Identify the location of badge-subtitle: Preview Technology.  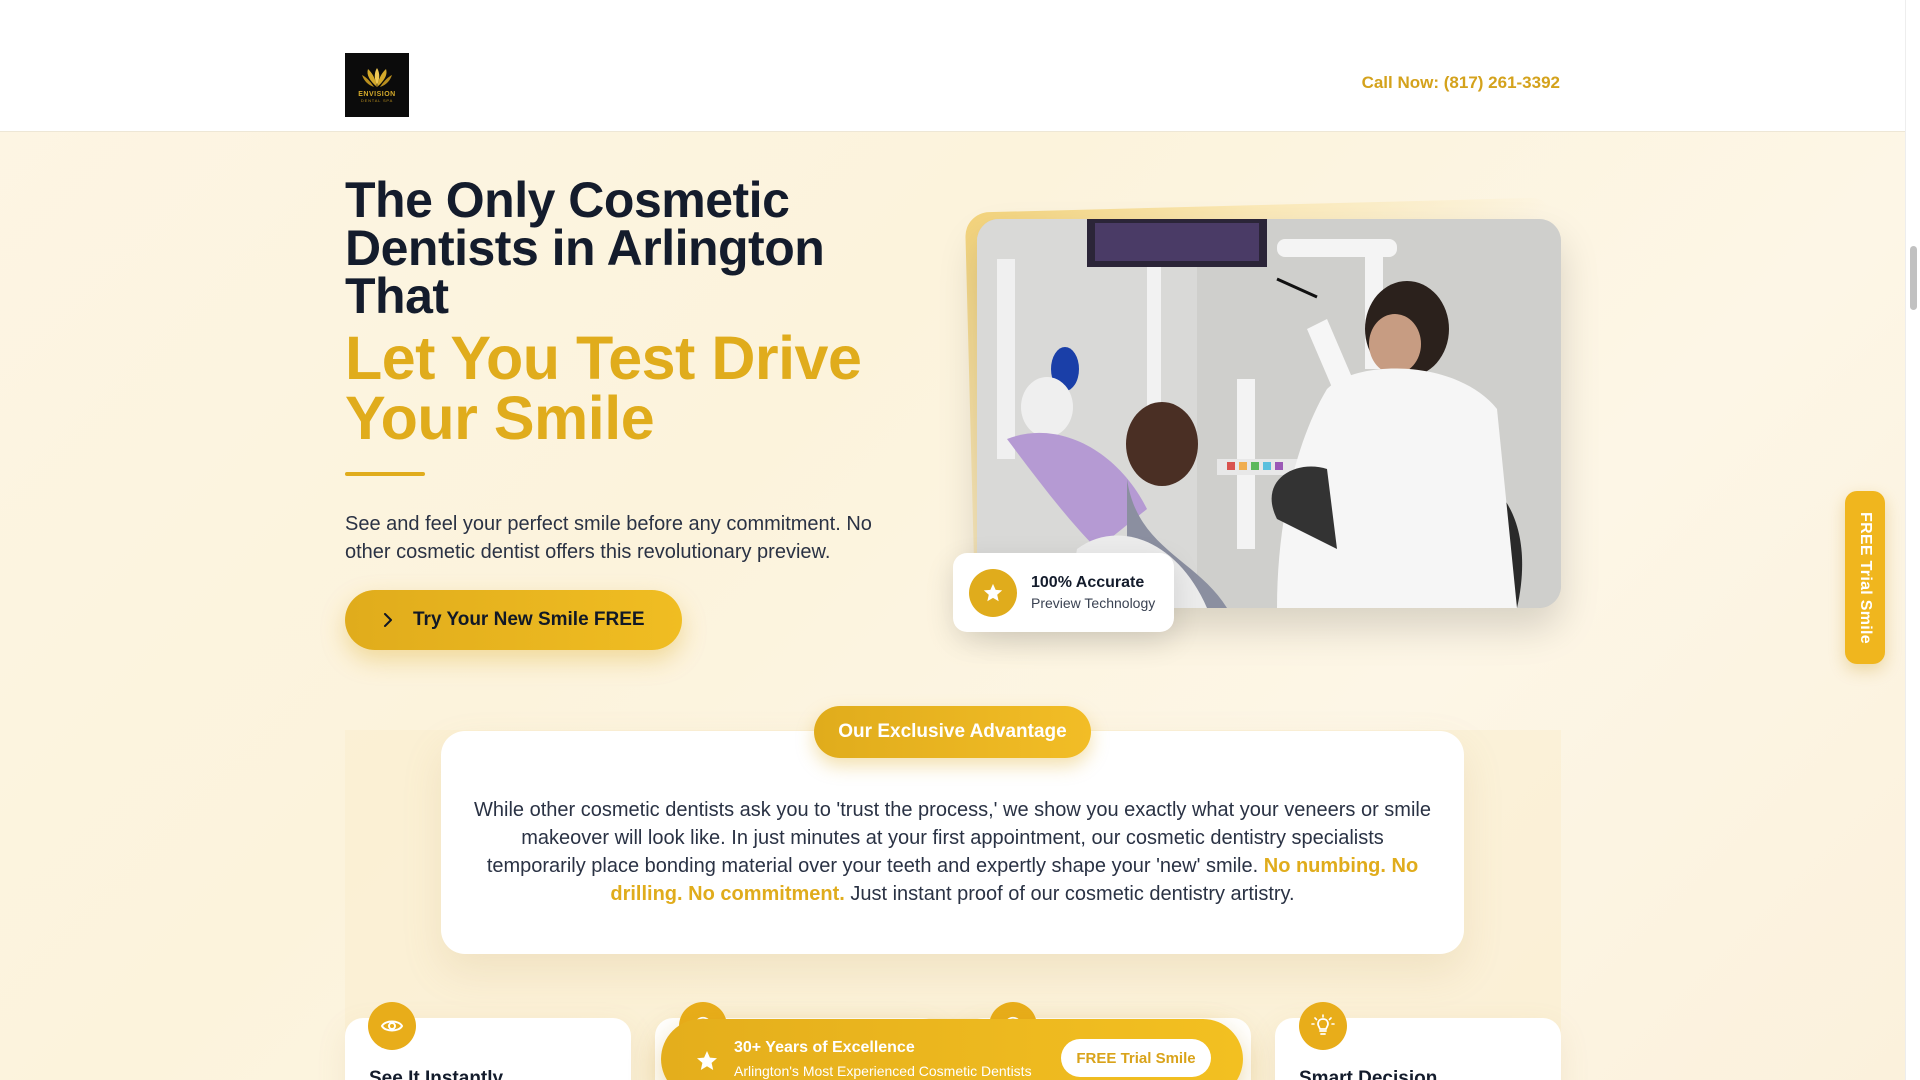
(1093, 603).